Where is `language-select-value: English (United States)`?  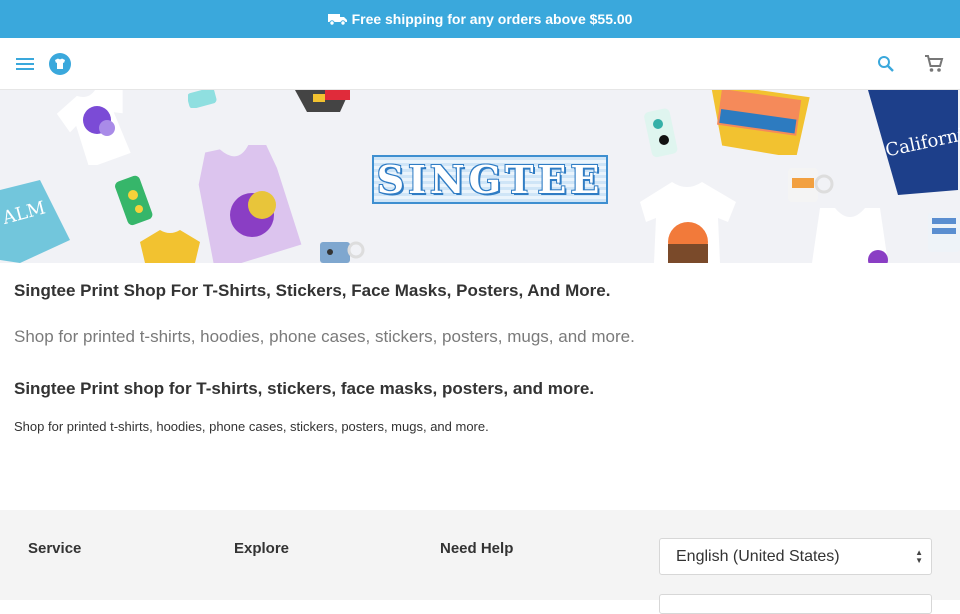
language-select-value: English (United States) is located at coordinates (758, 556).